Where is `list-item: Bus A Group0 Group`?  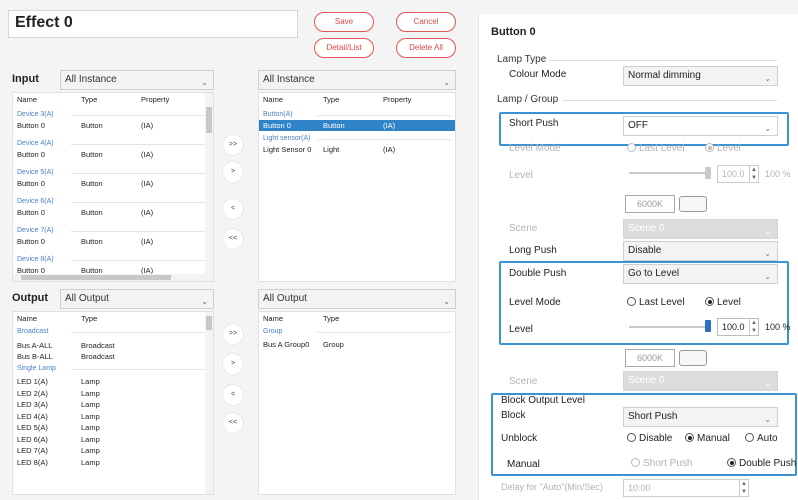 list-item: Bus A Group0 Group is located at coordinates (357, 344).